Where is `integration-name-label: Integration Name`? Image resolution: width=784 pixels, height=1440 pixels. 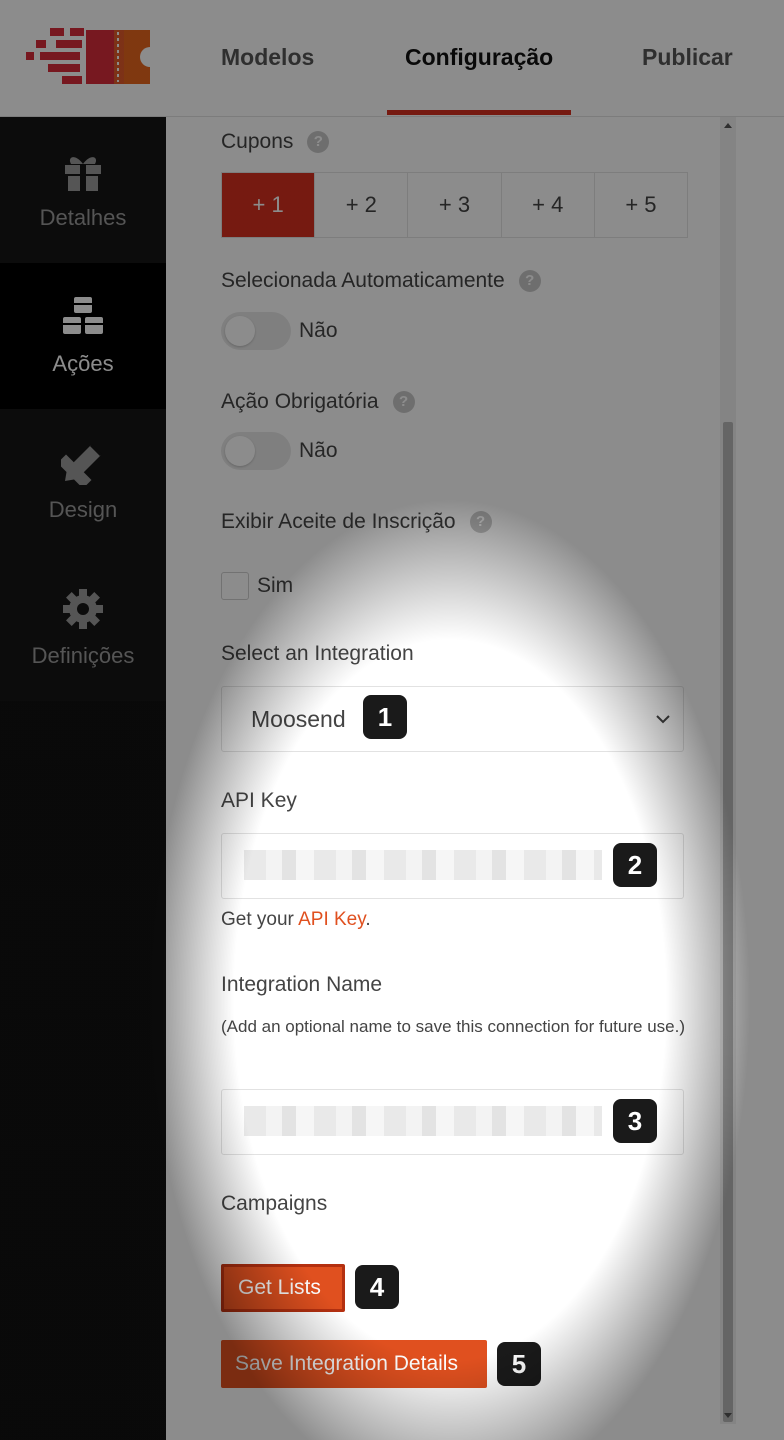 integration-name-label: Integration Name is located at coordinates (302, 984).